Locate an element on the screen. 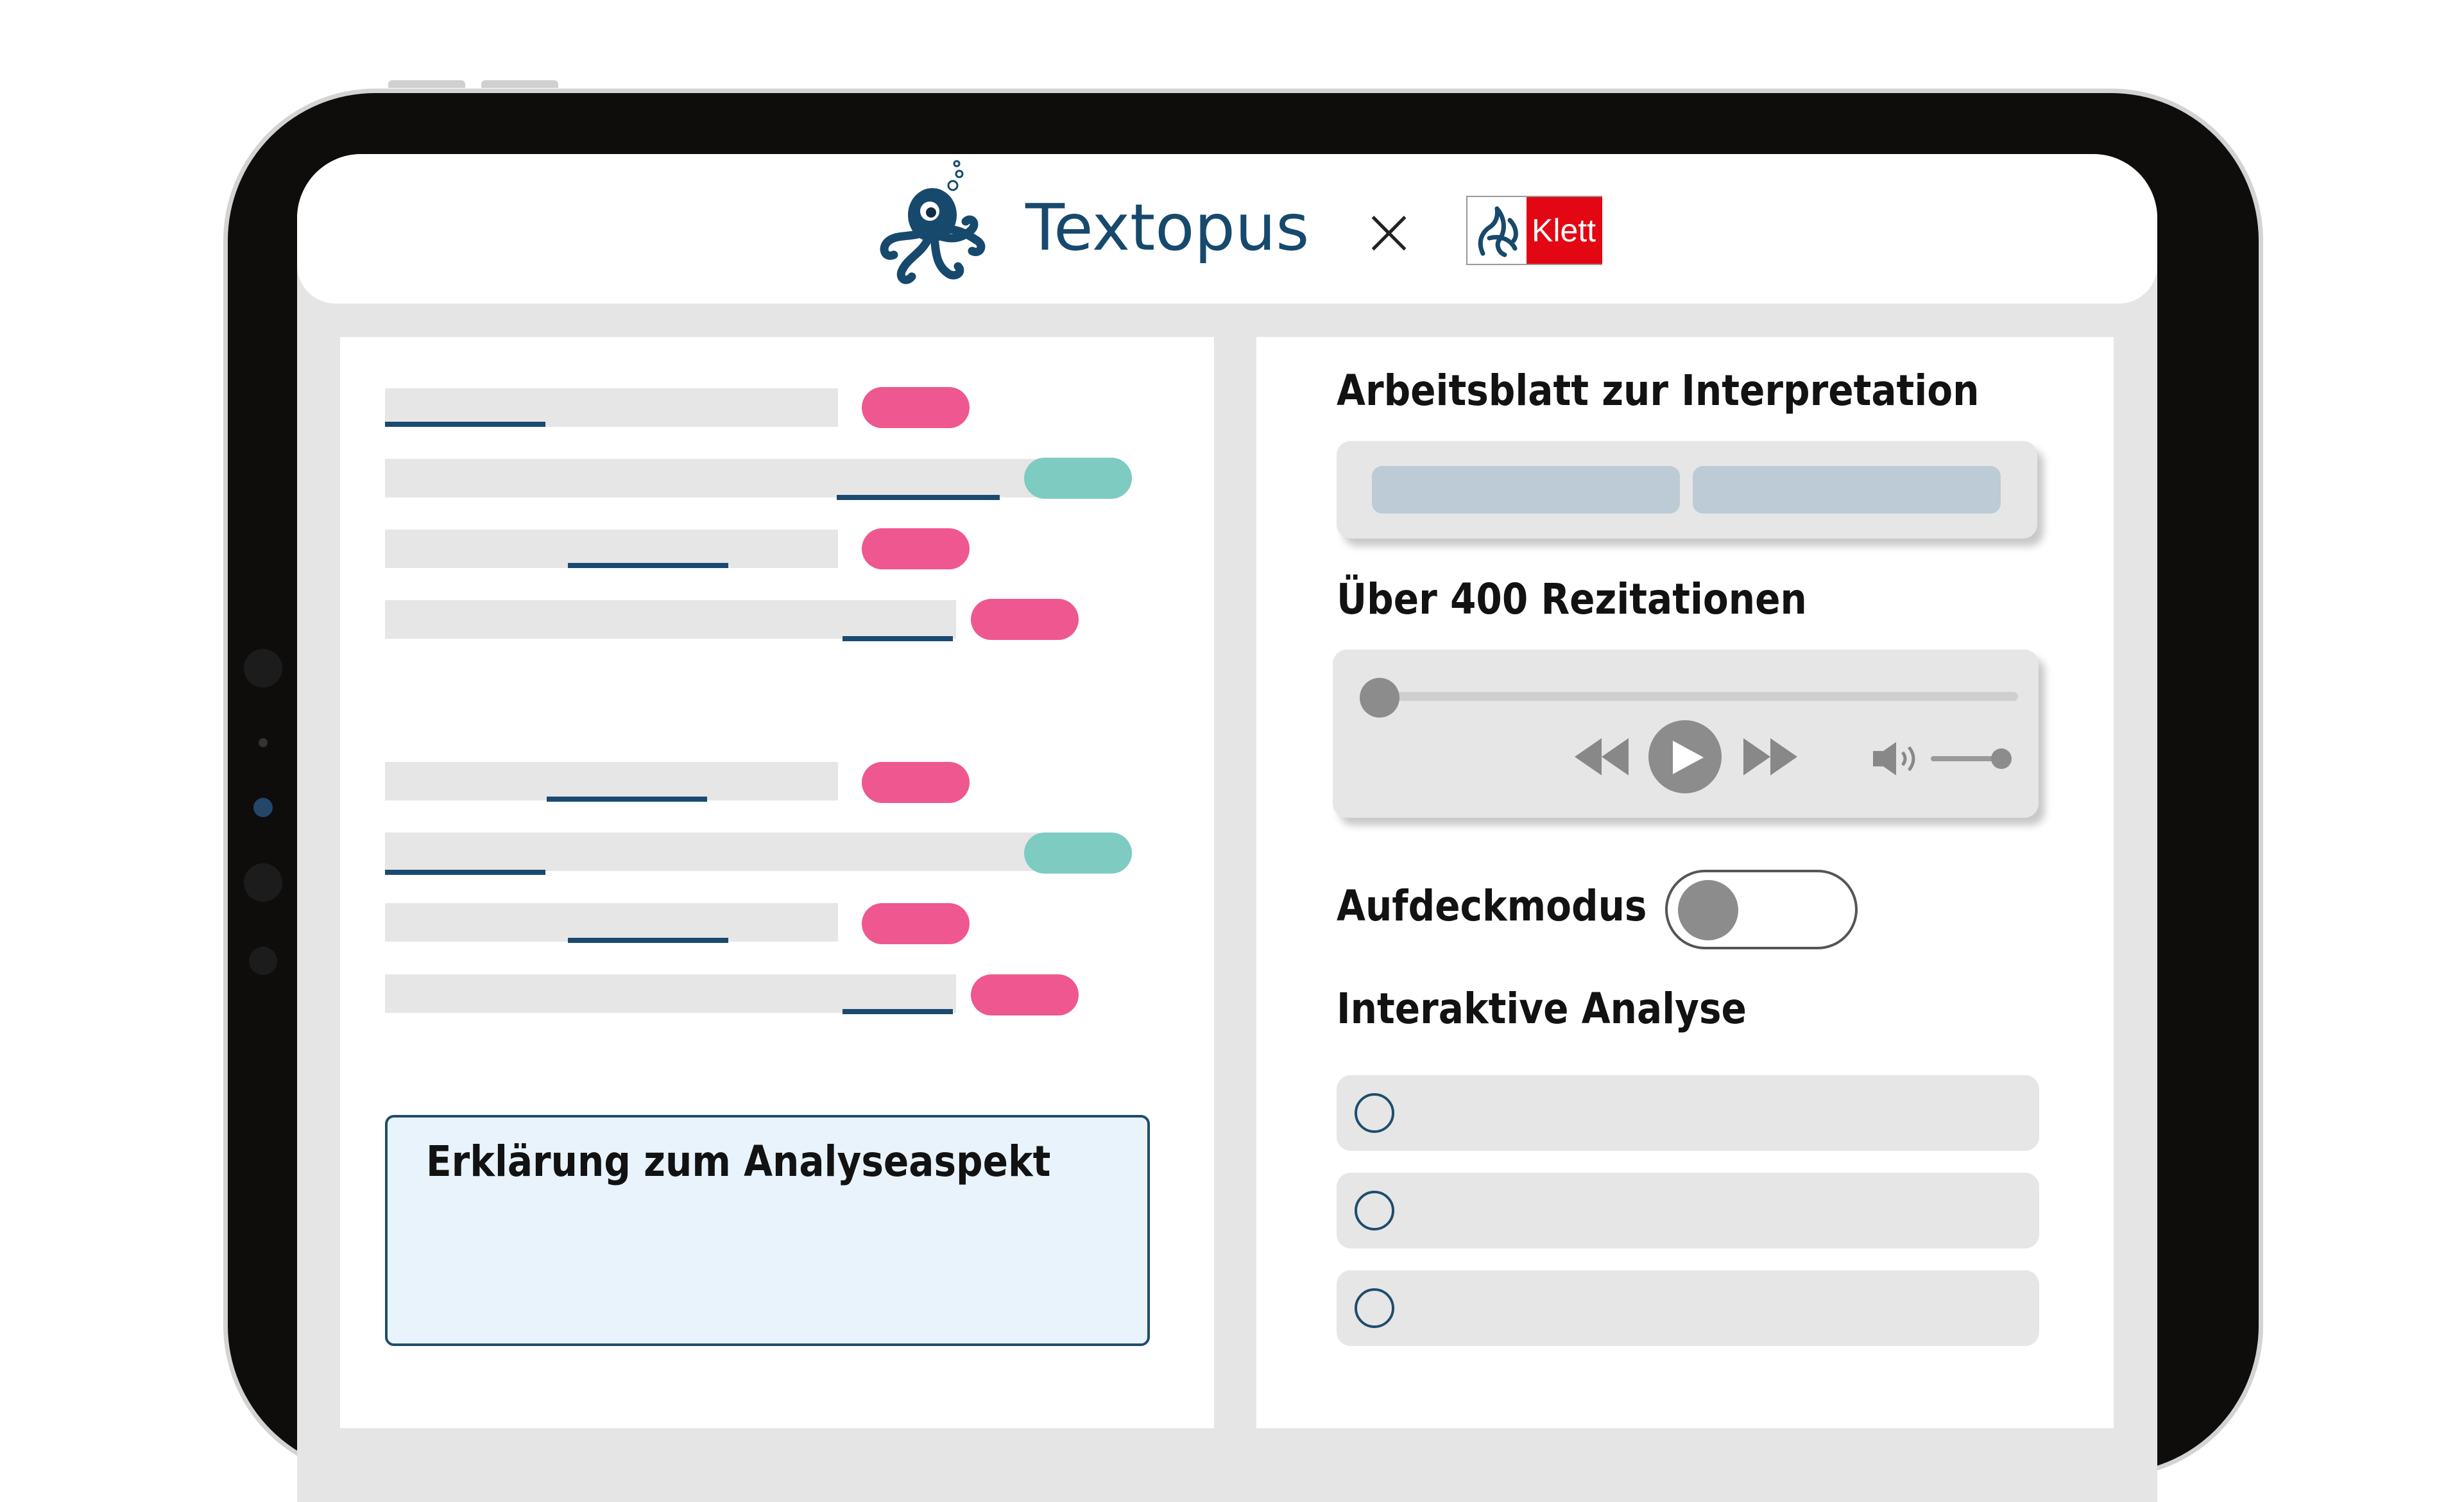 Image resolution: width=2464 pixels, height=1502 pixels. speaker-icon is located at coordinates (1899, 759).